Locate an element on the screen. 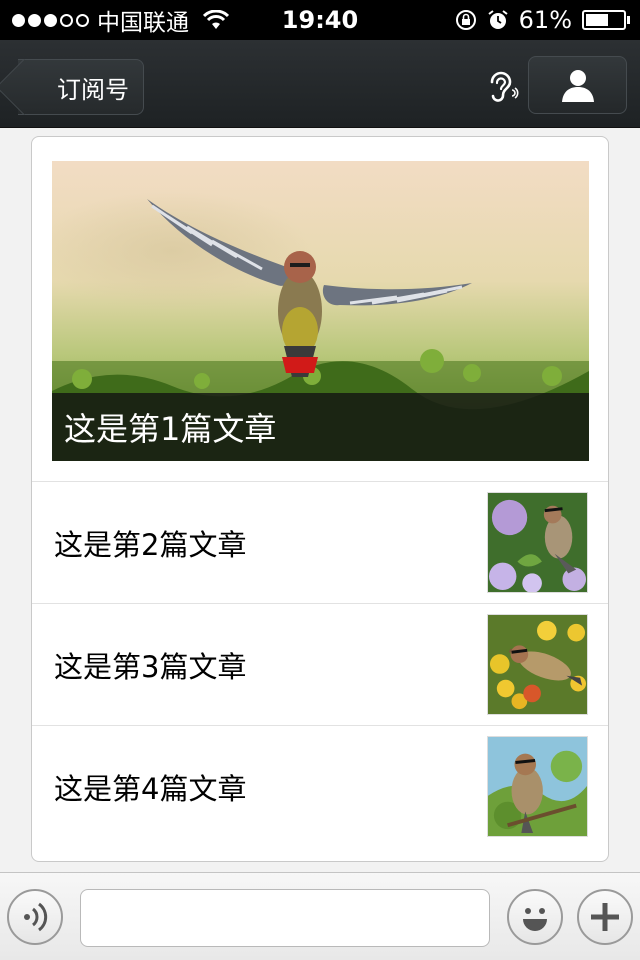  wifi-icon is located at coordinates (216, 19).